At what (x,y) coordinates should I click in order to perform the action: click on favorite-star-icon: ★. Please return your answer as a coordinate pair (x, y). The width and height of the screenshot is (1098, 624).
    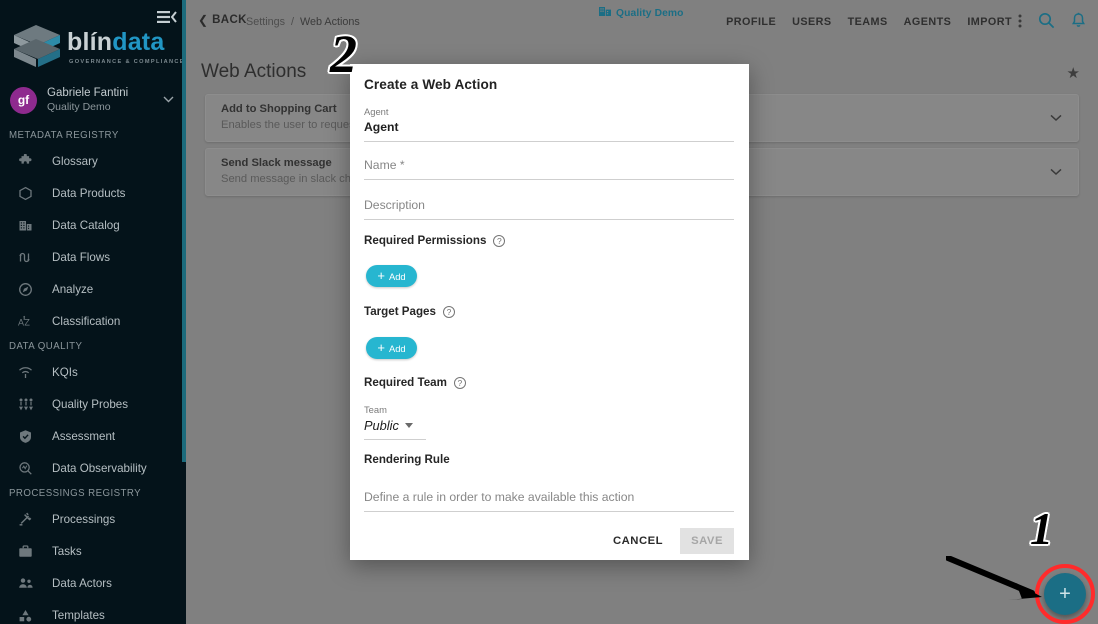
    Looking at the image, I should click on (1073, 73).